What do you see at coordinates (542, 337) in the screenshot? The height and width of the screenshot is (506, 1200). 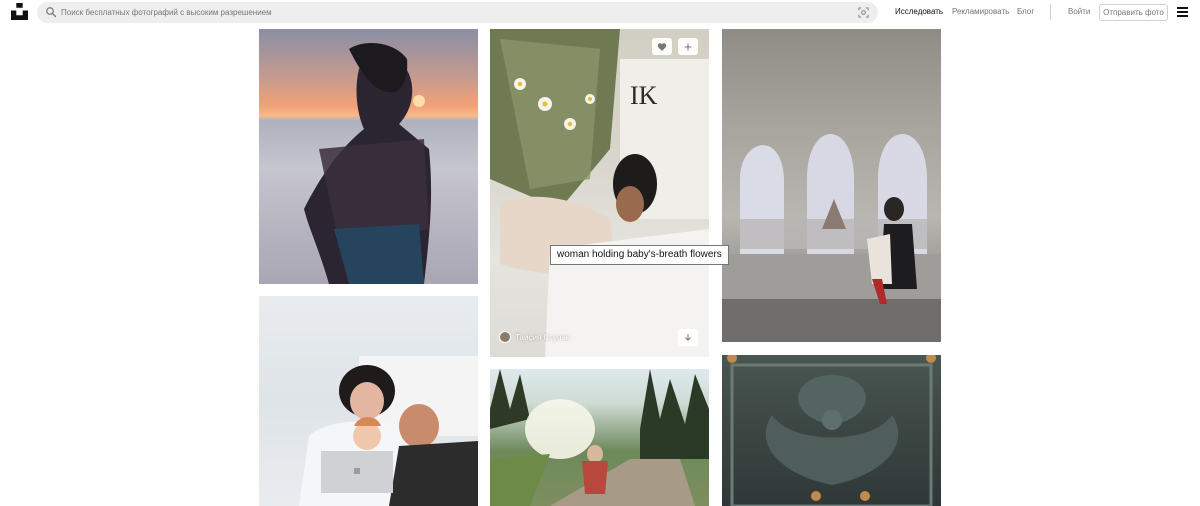 I see `author-name: Таисия Ступак` at bounding box center [542, 337].